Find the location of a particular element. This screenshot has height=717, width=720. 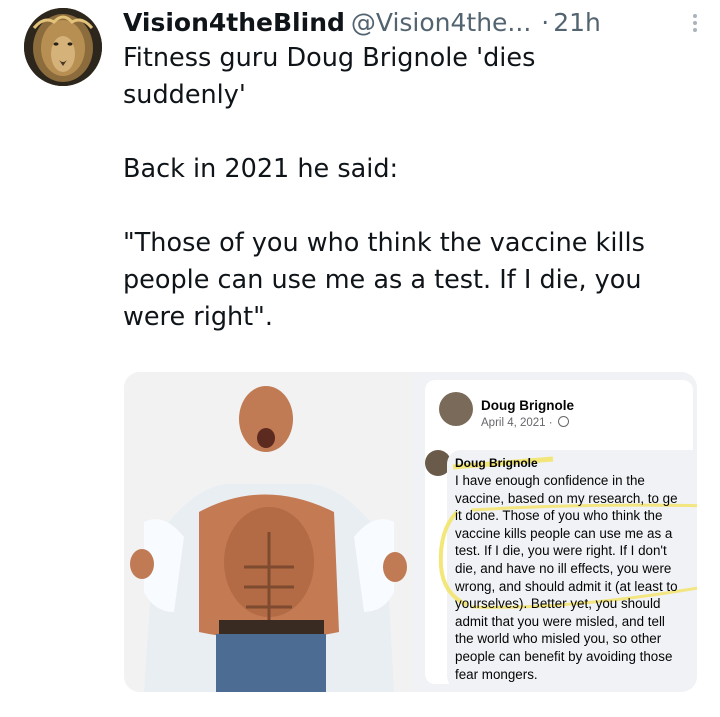

facebook-date-text: April 4, 2021 · is located at coordinates (517, 423).